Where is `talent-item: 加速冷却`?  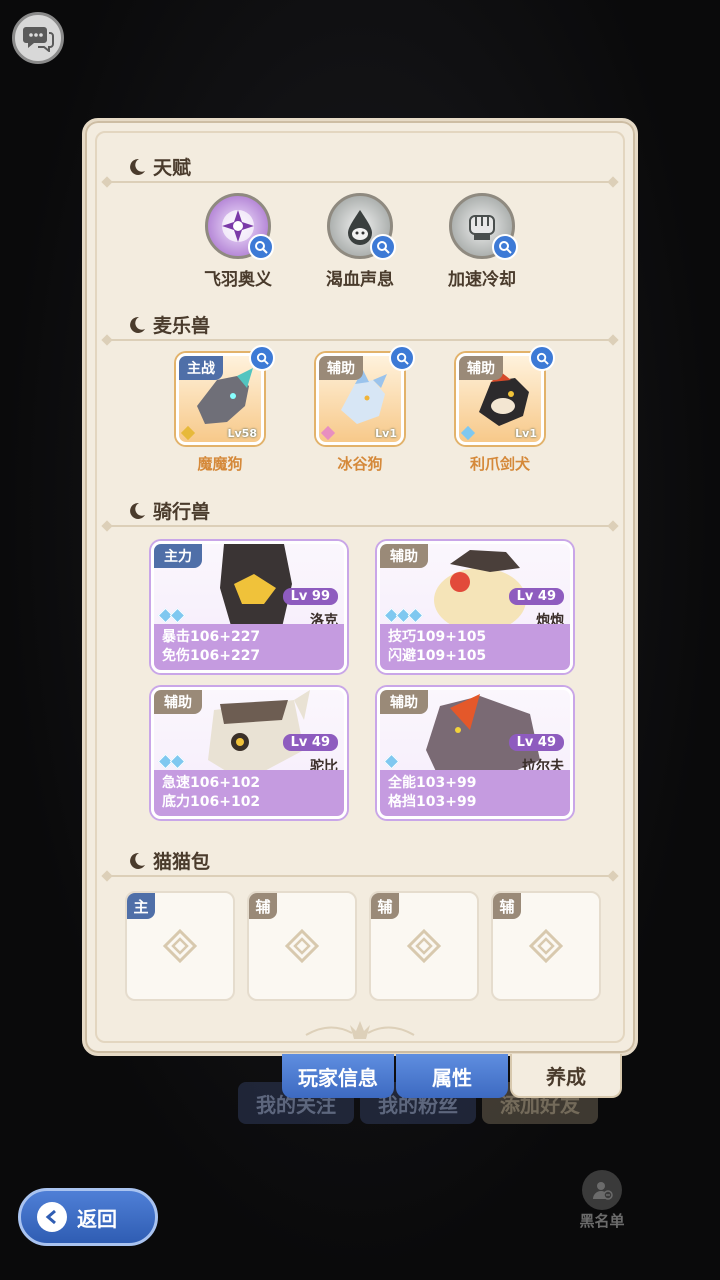 talent-item: 加速冷却 is located at coordinates (482, 241).